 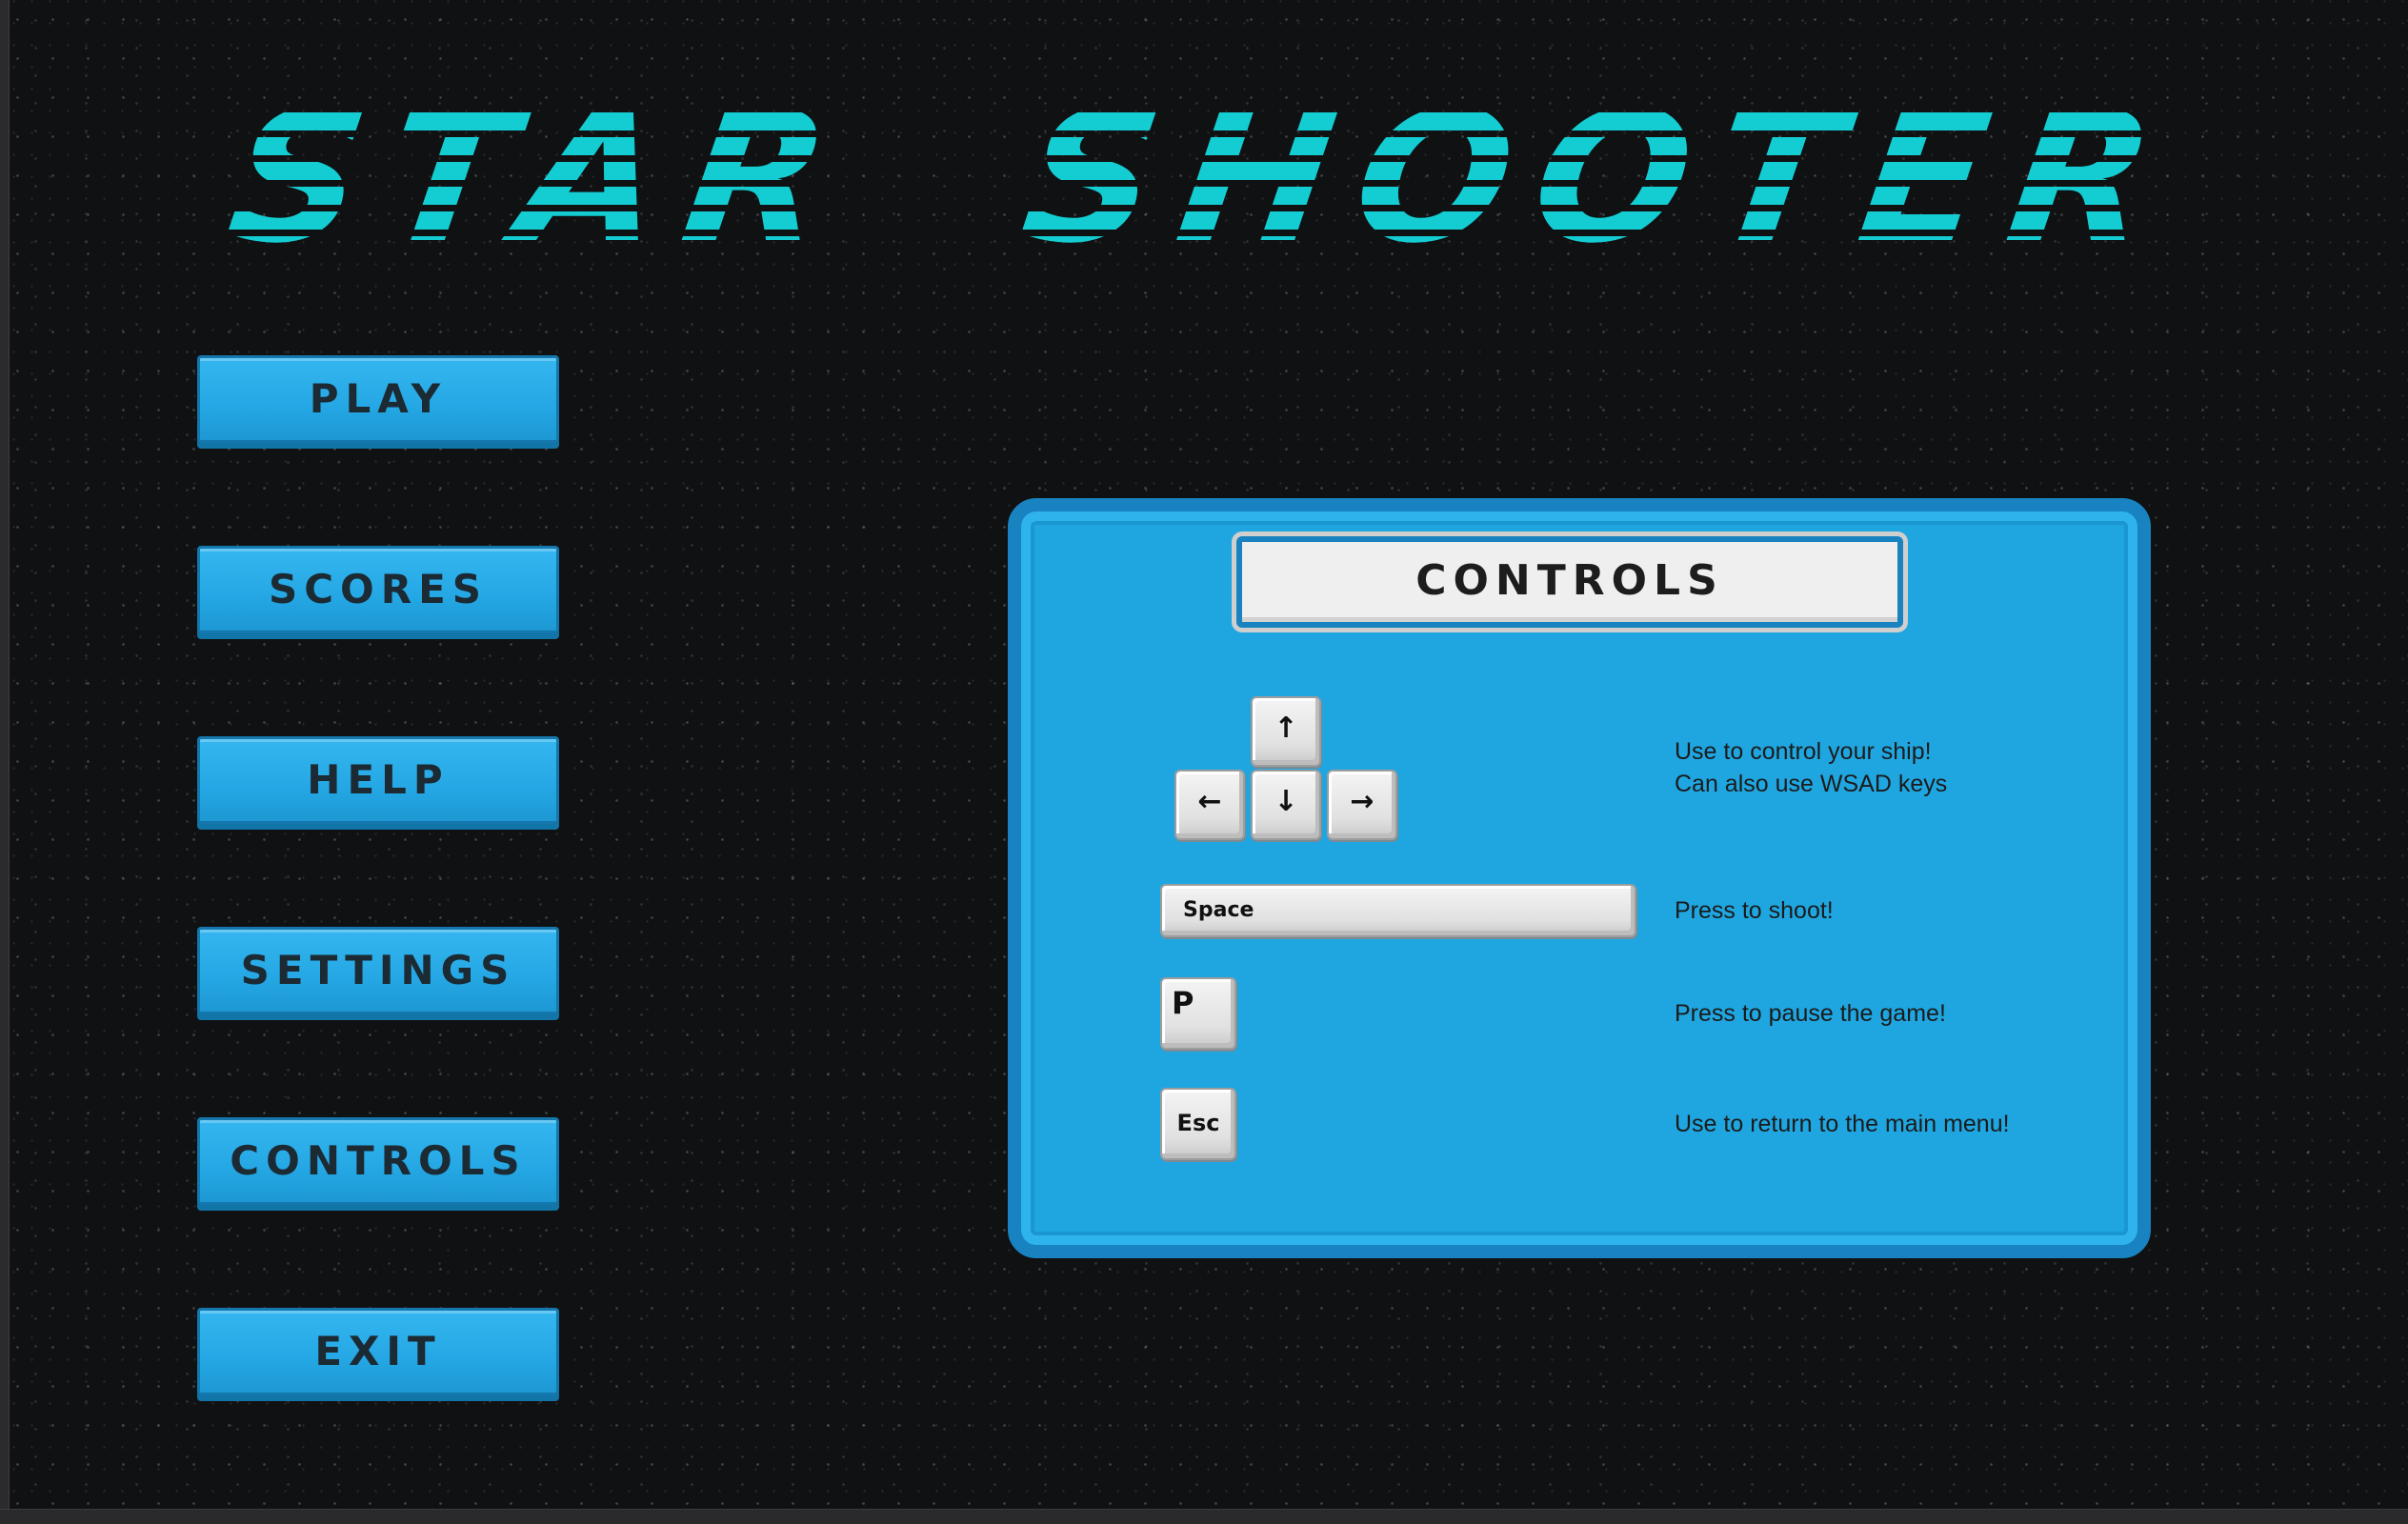 What do you see at coordinates (1198, 1124) in the screenshot?
I see `esc-key-icon: Esc` at bounding box center [1198, 1124].